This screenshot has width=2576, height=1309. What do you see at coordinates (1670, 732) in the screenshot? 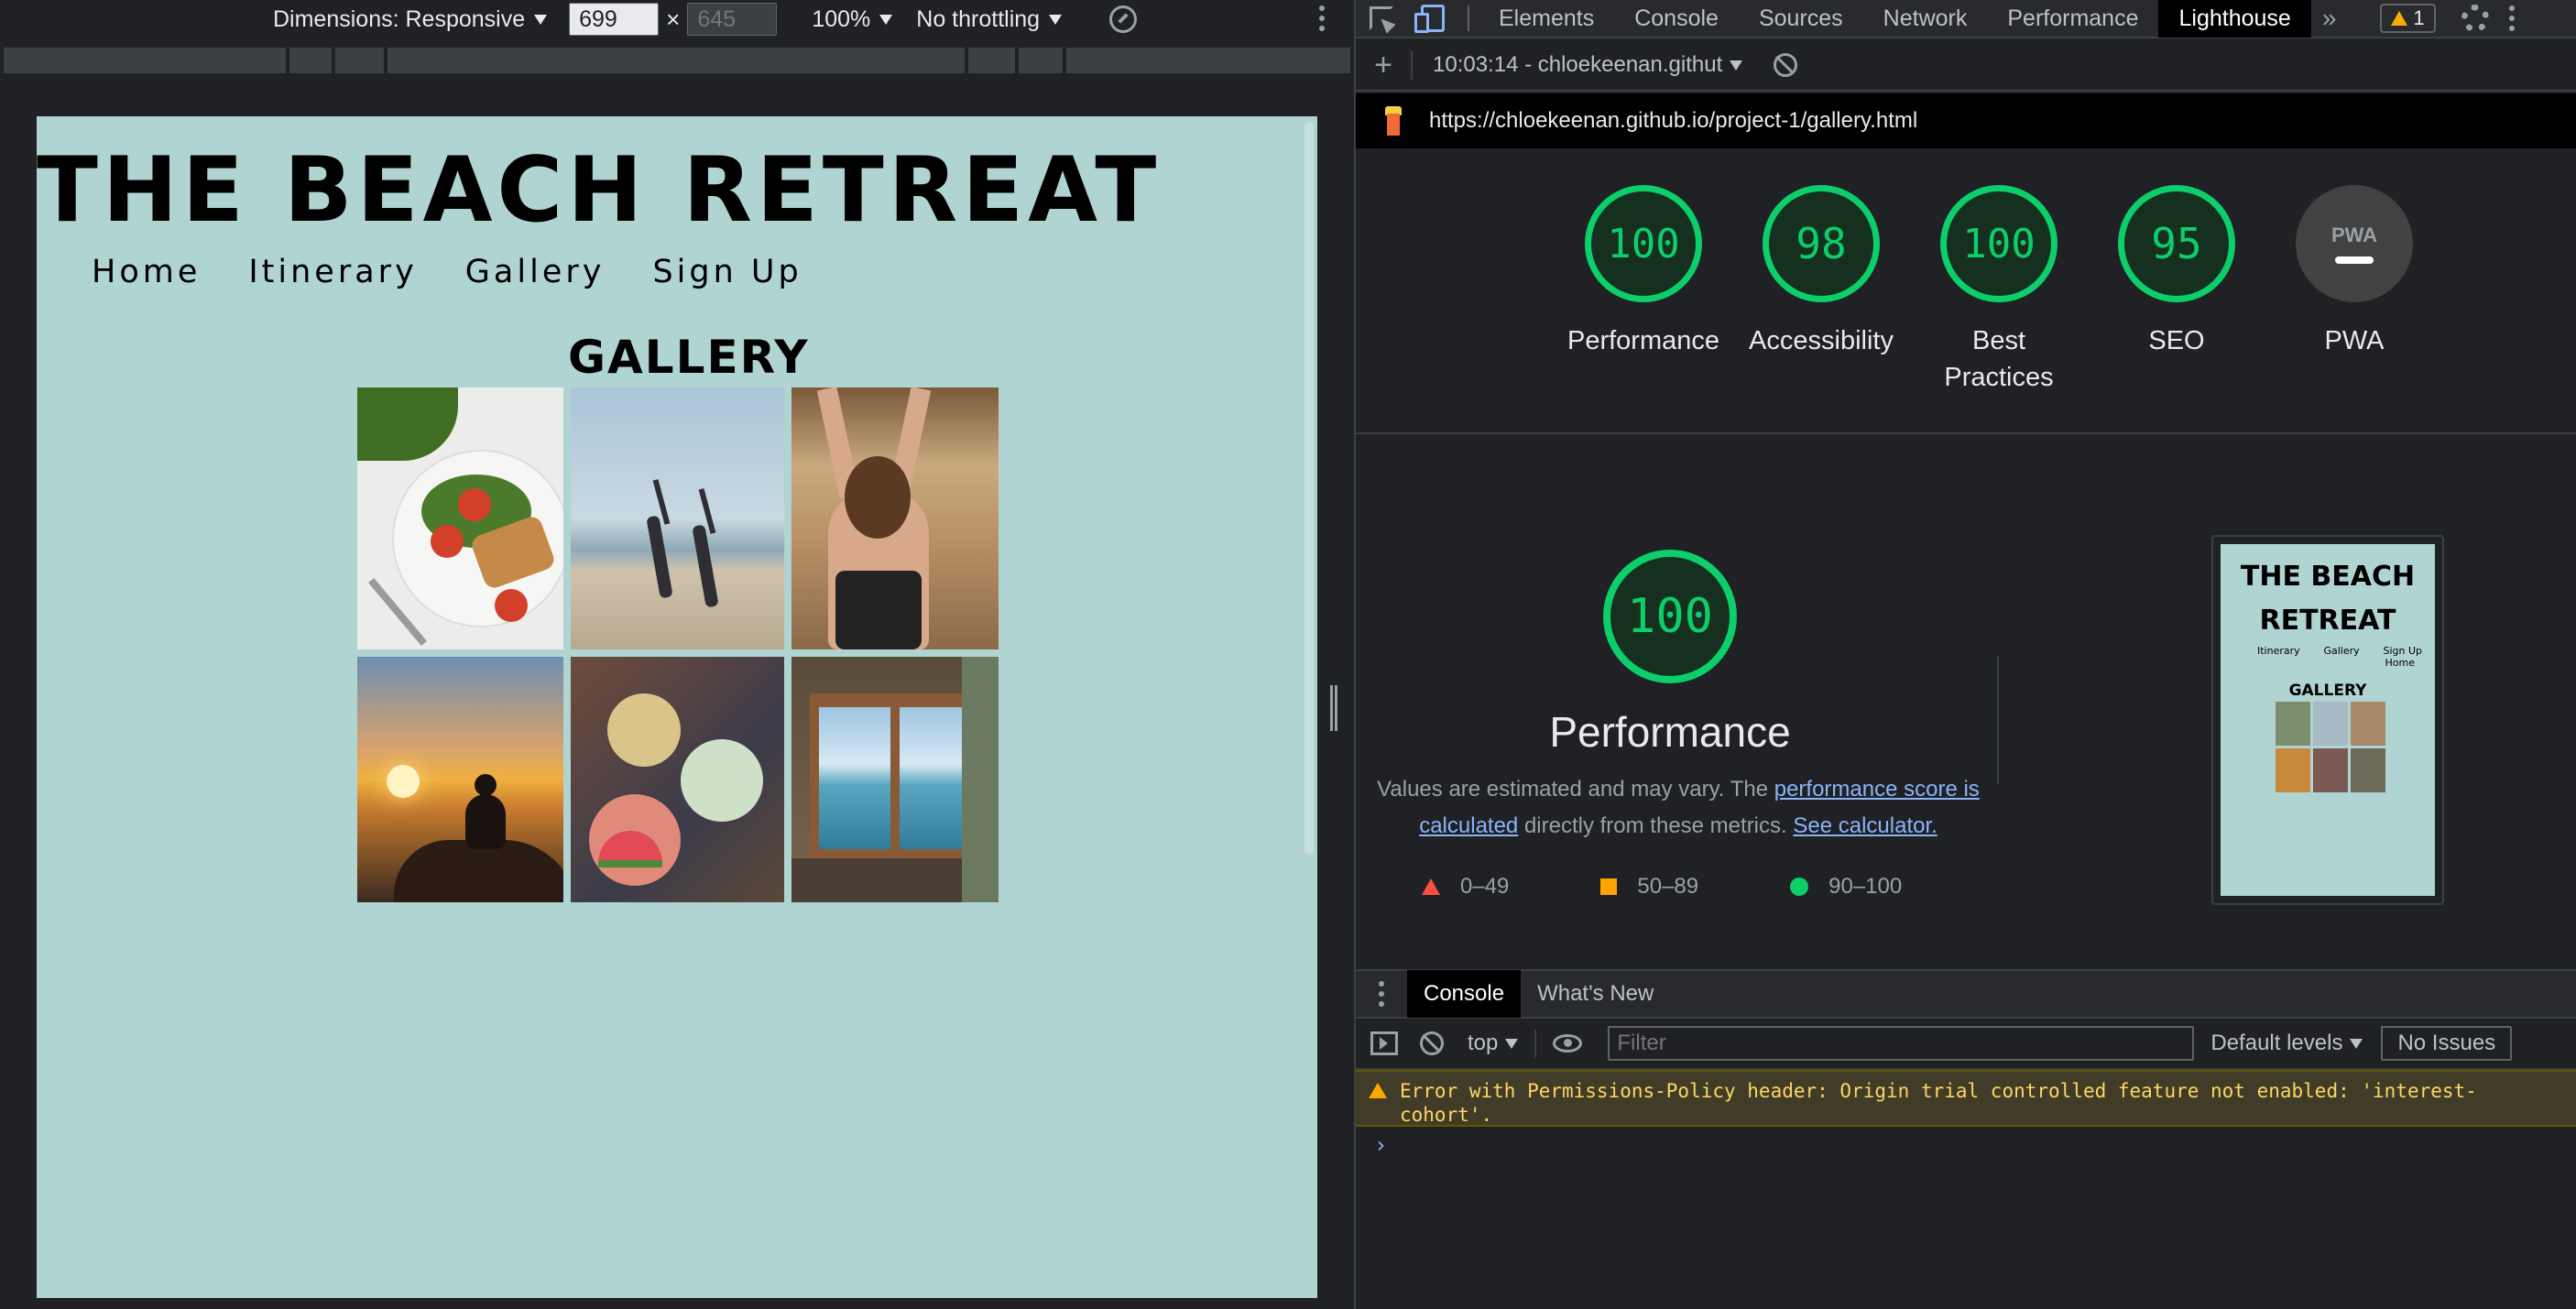
I see `performance-title: Performance` at bounding box center [1670, 732].